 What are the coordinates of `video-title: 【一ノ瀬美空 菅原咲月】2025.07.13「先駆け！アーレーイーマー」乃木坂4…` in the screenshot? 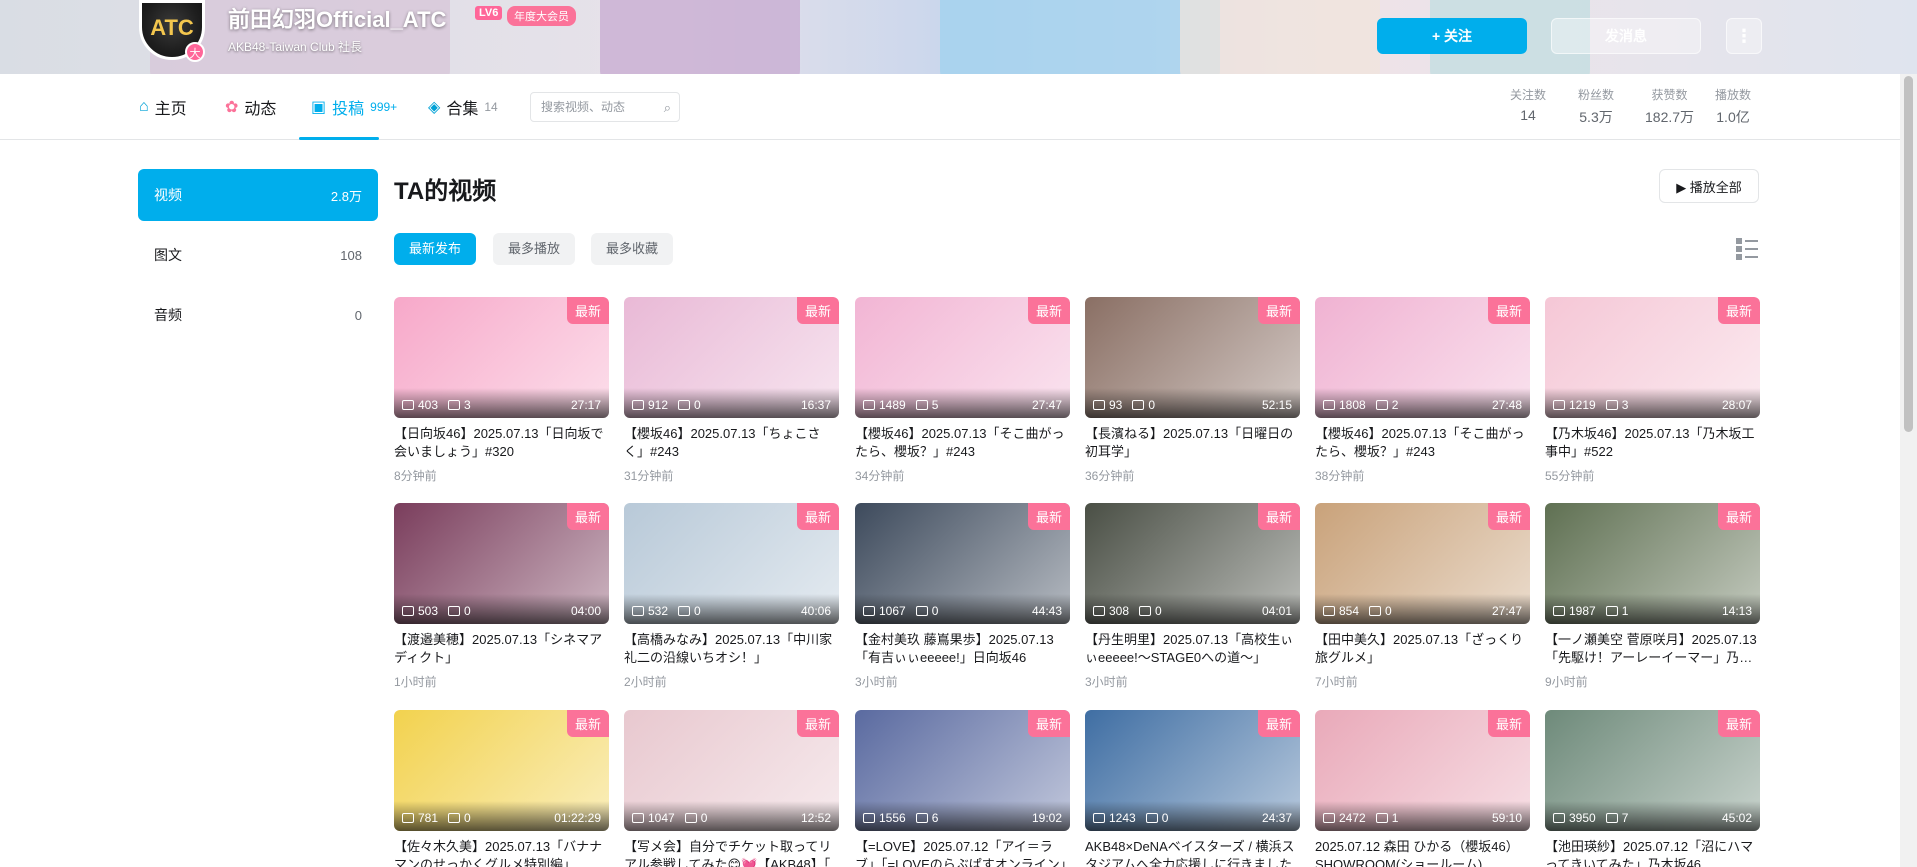 It's located at (1652, 649).